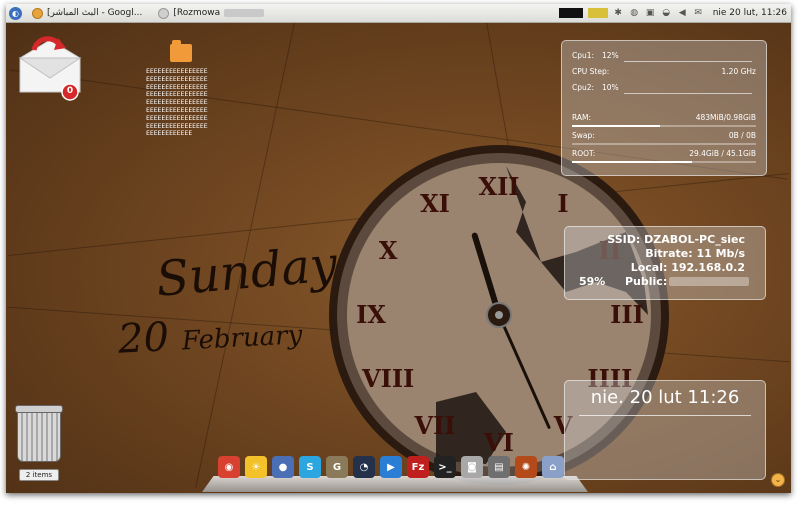 The width and height of the screenshot is (800, 508). Describe the element at coordinates (610, 55) in the screenshot. I see `cpu1-value: 12%` at that location.